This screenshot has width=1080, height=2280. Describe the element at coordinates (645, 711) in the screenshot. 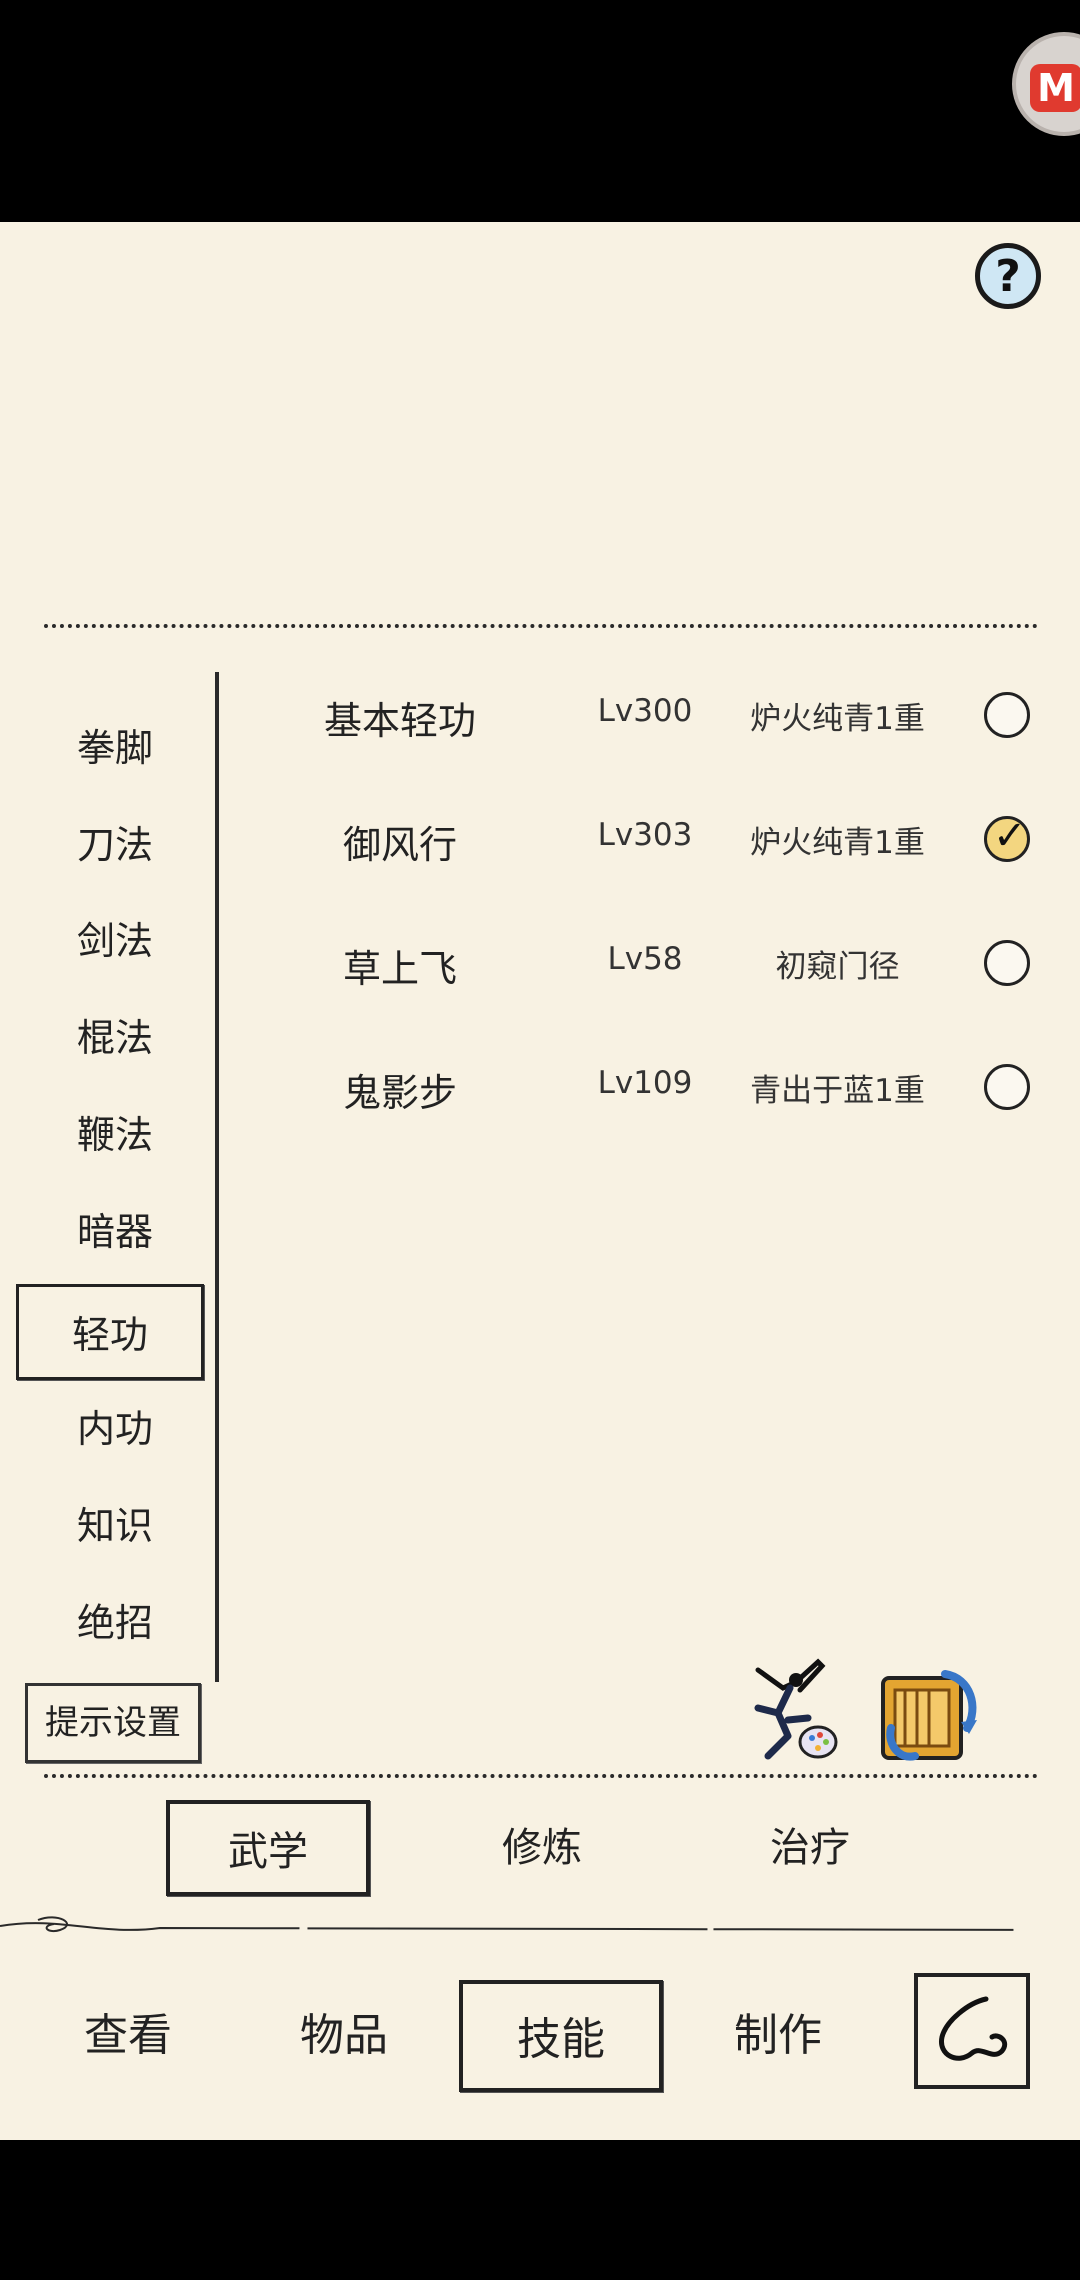

I see `skill-level: Lv300` at that location.